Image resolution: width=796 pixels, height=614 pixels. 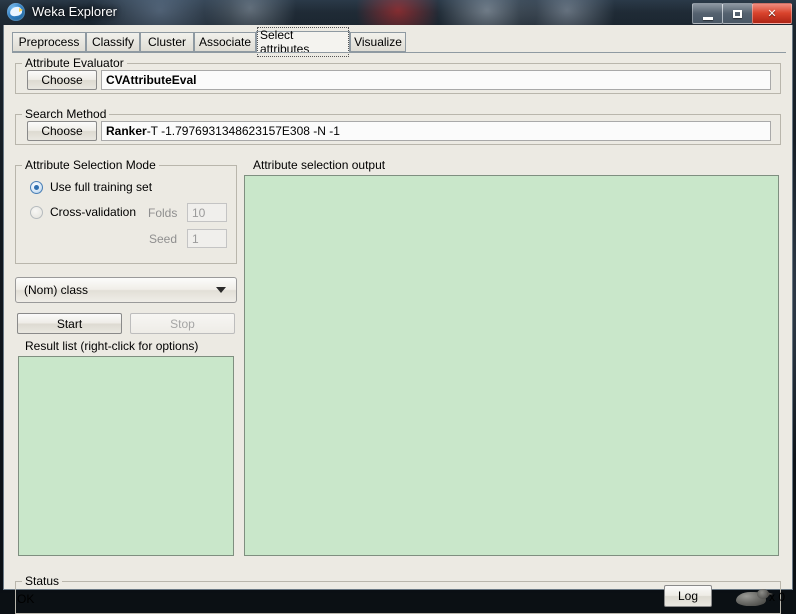 I want to click on start-button: Start, so click(x=69, y=323).